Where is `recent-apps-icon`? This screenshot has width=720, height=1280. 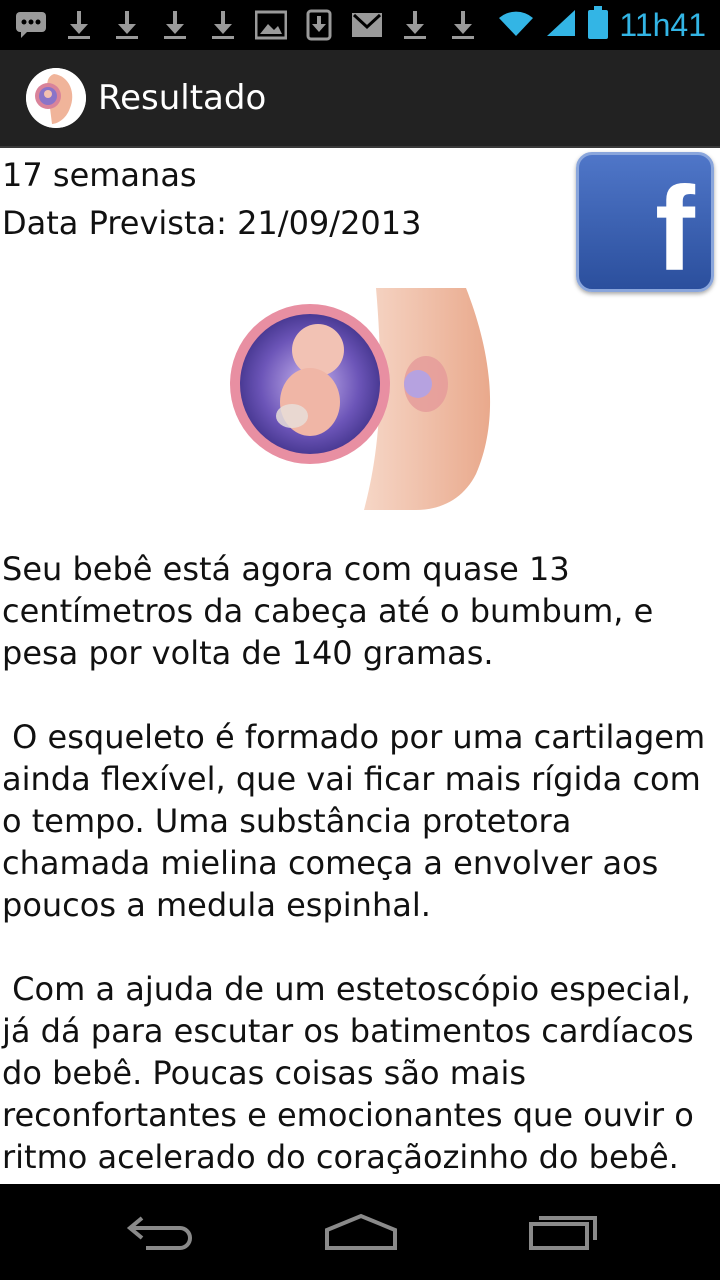 recent-apps-icon is located at coordinates (563, 1233).